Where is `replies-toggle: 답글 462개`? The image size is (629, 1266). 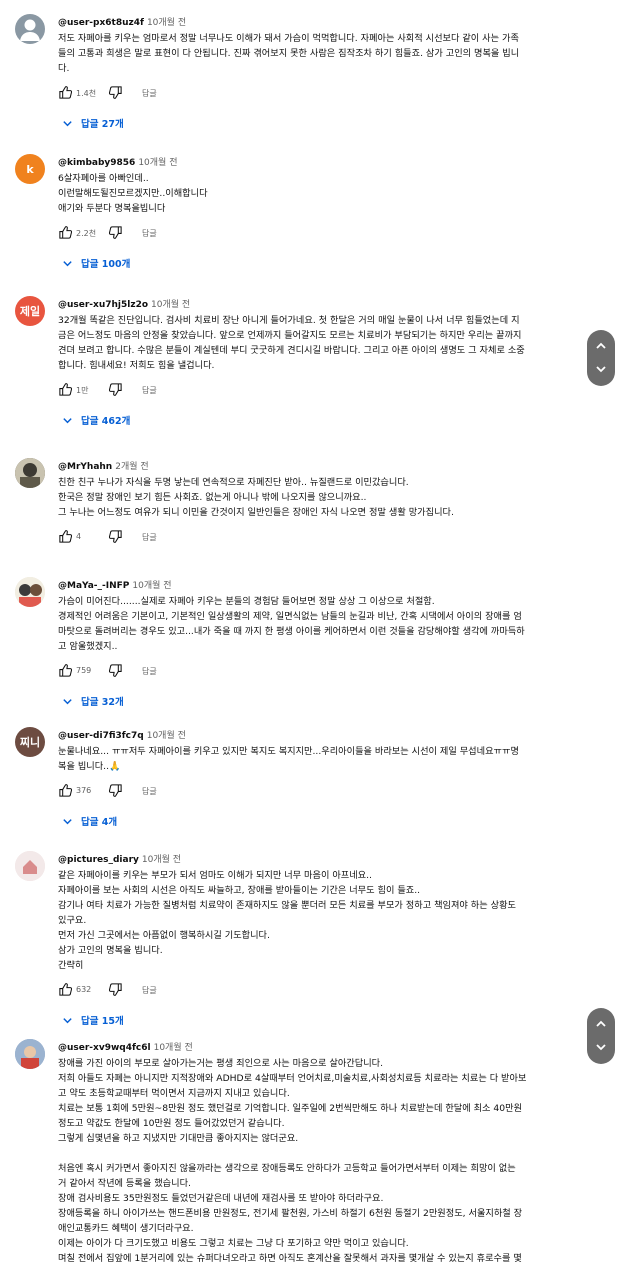 replies-toggle: 답글 462개 is located at coordinates (96, 420).